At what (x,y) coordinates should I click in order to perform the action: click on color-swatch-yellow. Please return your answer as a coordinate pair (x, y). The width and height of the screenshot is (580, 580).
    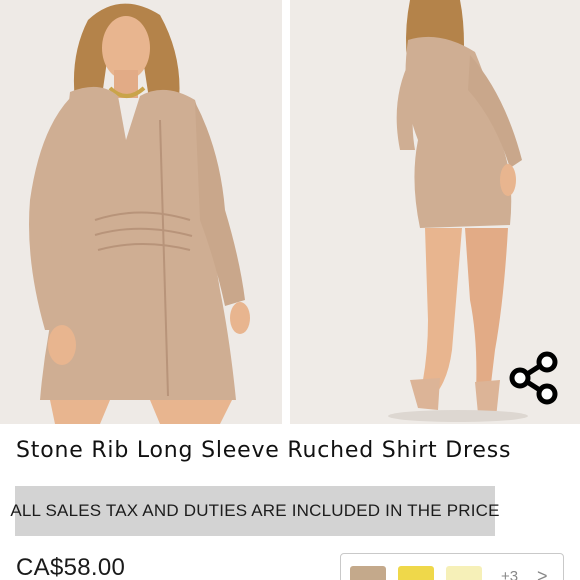
    Looking at the image, I should click on (416, 573).